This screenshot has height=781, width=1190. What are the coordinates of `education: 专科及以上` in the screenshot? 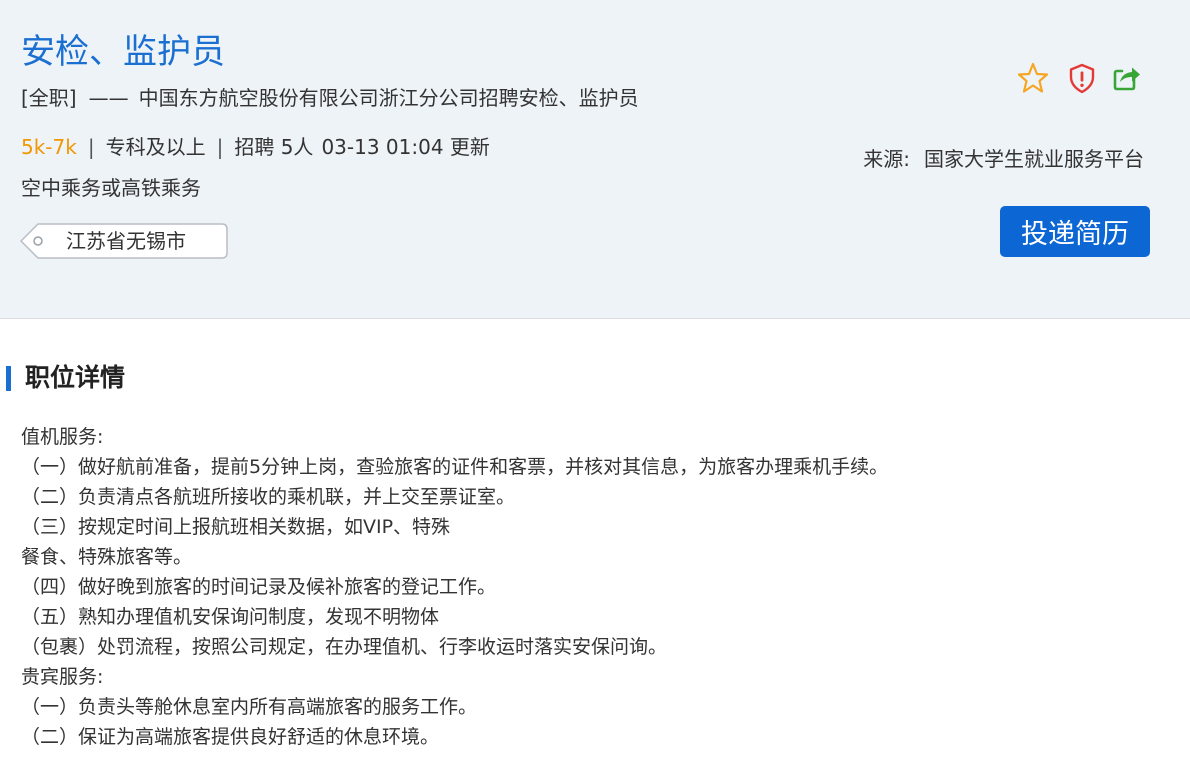 It's located at (155, 147).